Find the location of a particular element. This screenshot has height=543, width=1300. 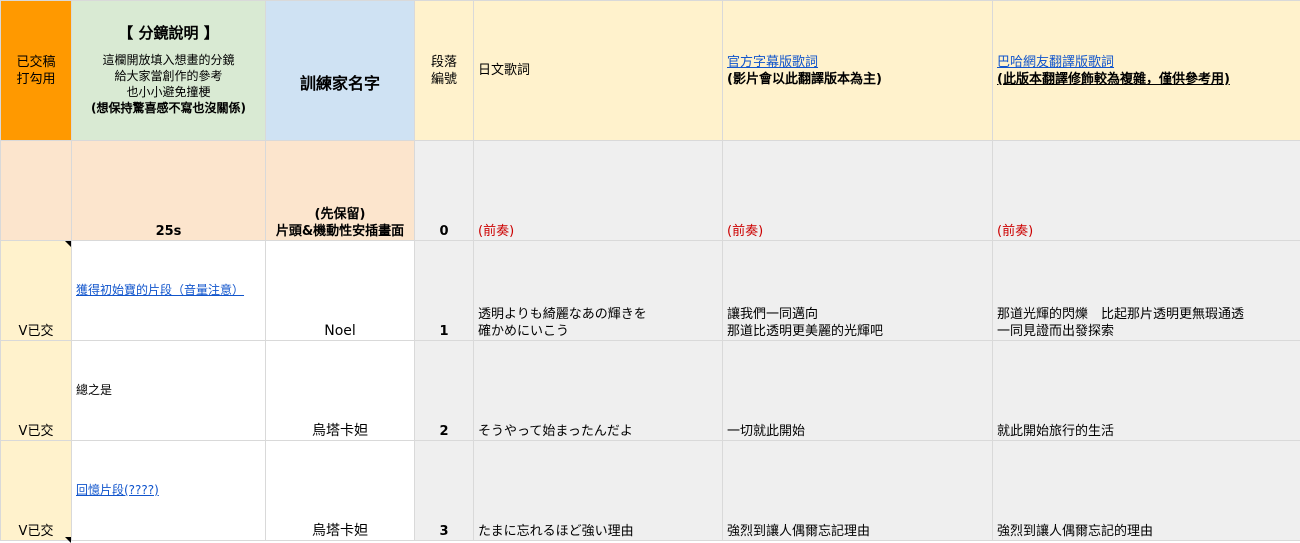

japanese-cell: (前奏) is located at coordinates (598, 191).